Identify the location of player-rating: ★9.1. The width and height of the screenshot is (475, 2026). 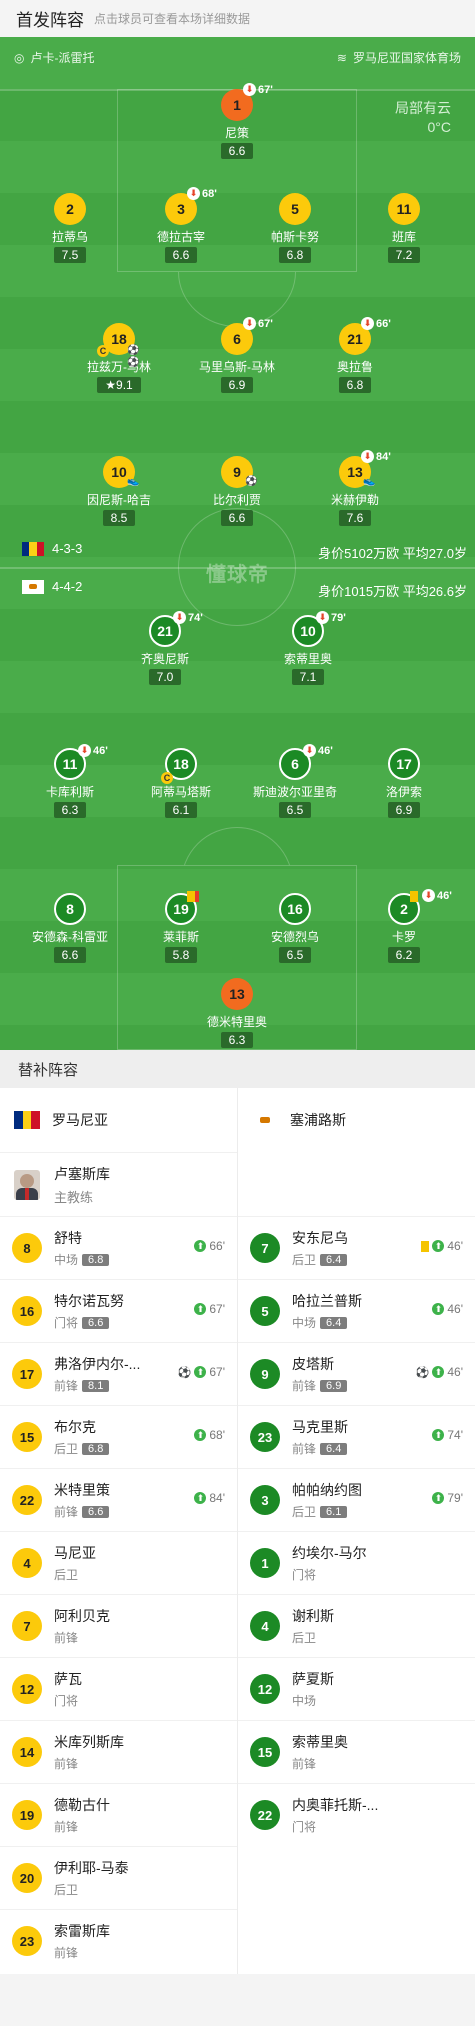
(119, 385).